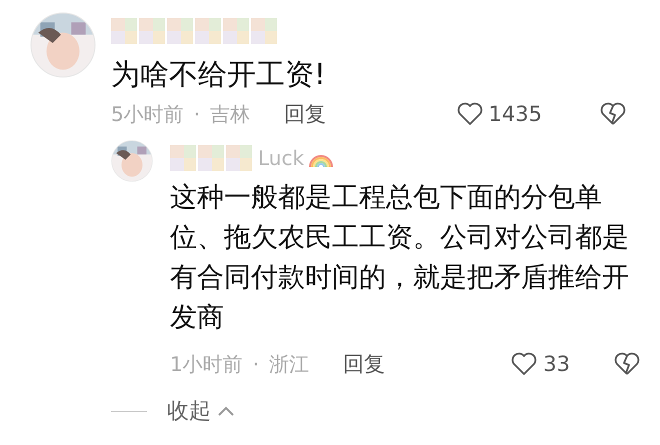 The image size is (660, 445). I want to click on like-button: 1435, so click(499, 114).